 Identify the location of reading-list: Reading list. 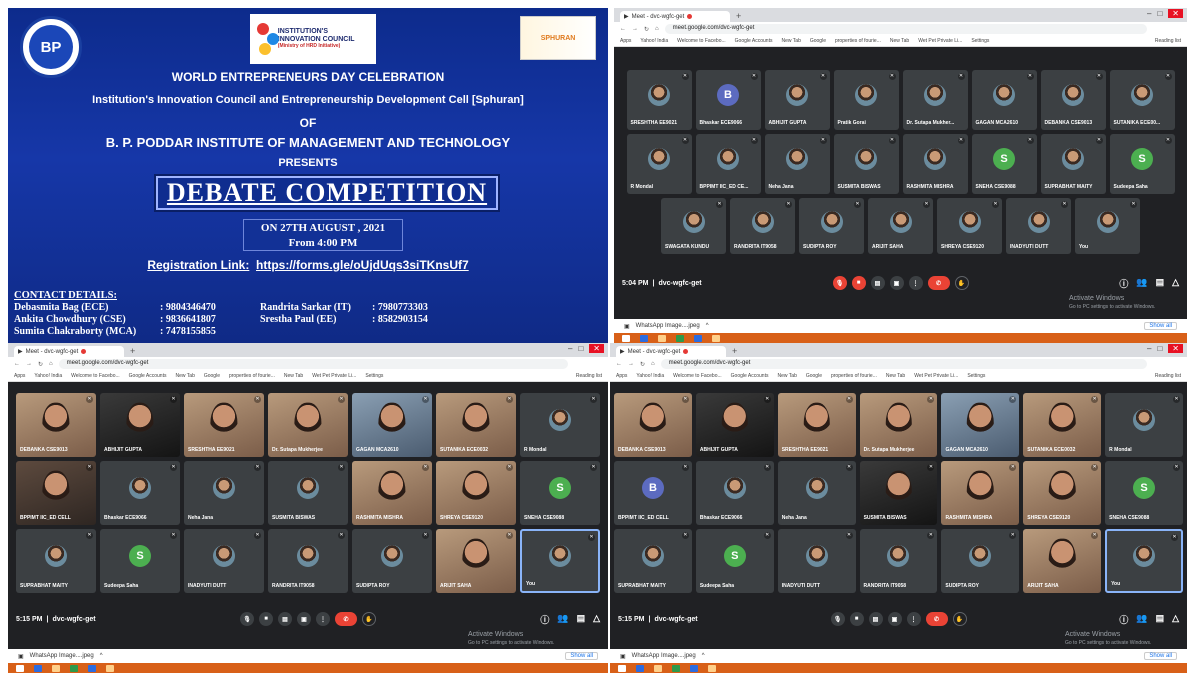
(589, 376).